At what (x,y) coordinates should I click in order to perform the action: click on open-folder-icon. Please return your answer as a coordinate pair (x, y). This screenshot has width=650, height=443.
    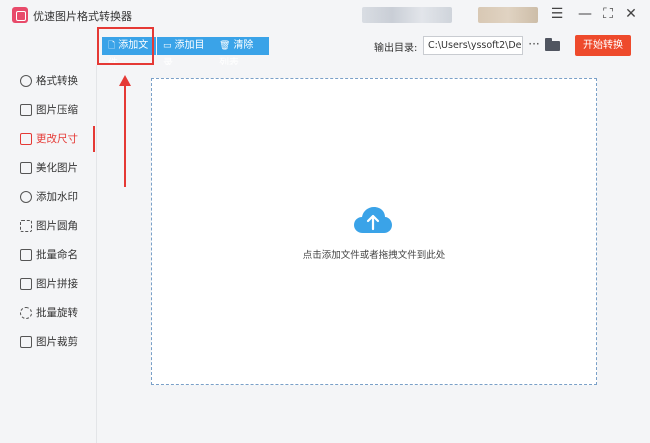
    Looking at the image, I should click on (552, 44).